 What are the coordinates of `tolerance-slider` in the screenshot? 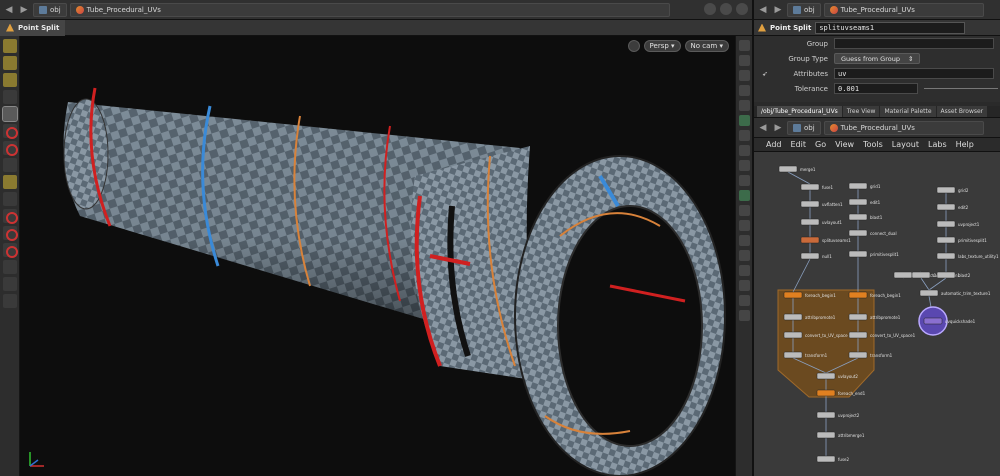 It's located at (961, 88).